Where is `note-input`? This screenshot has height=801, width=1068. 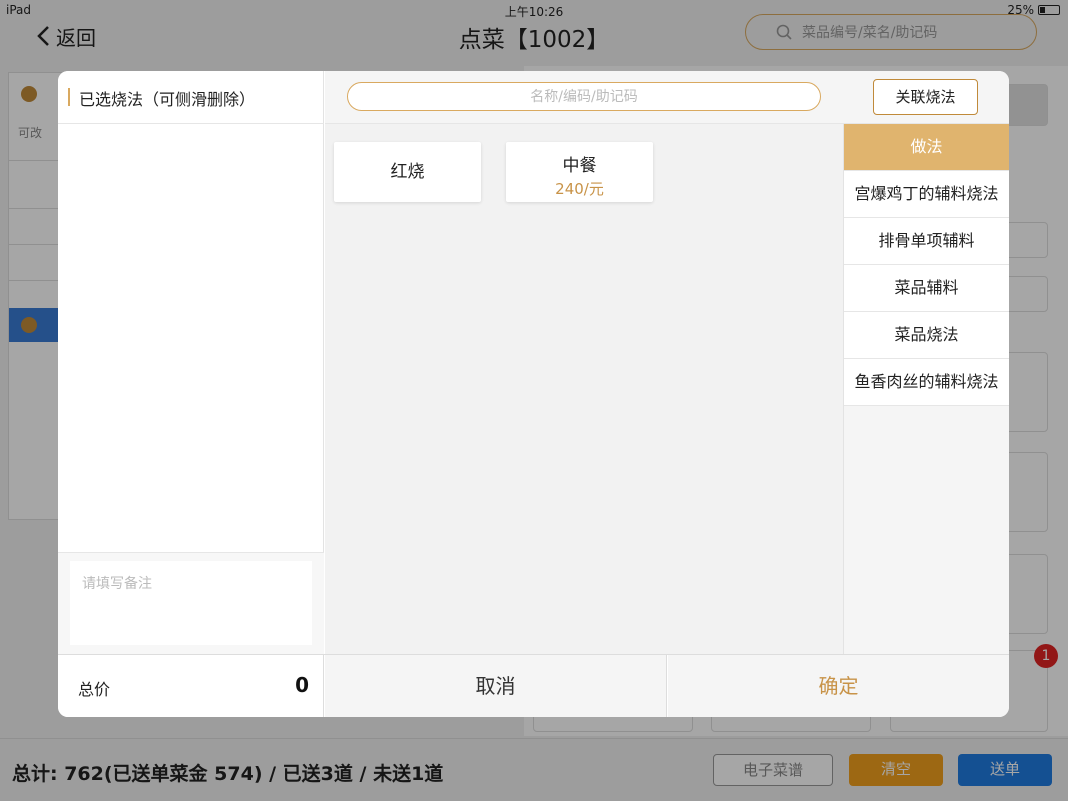
note-input is located at coordinates (191, 603).